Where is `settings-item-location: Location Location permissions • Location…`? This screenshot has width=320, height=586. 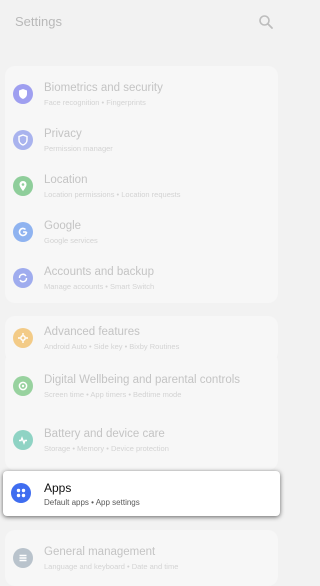
settings-item-location: Location Location permissions • Location… is located at coordinates (141, 187).